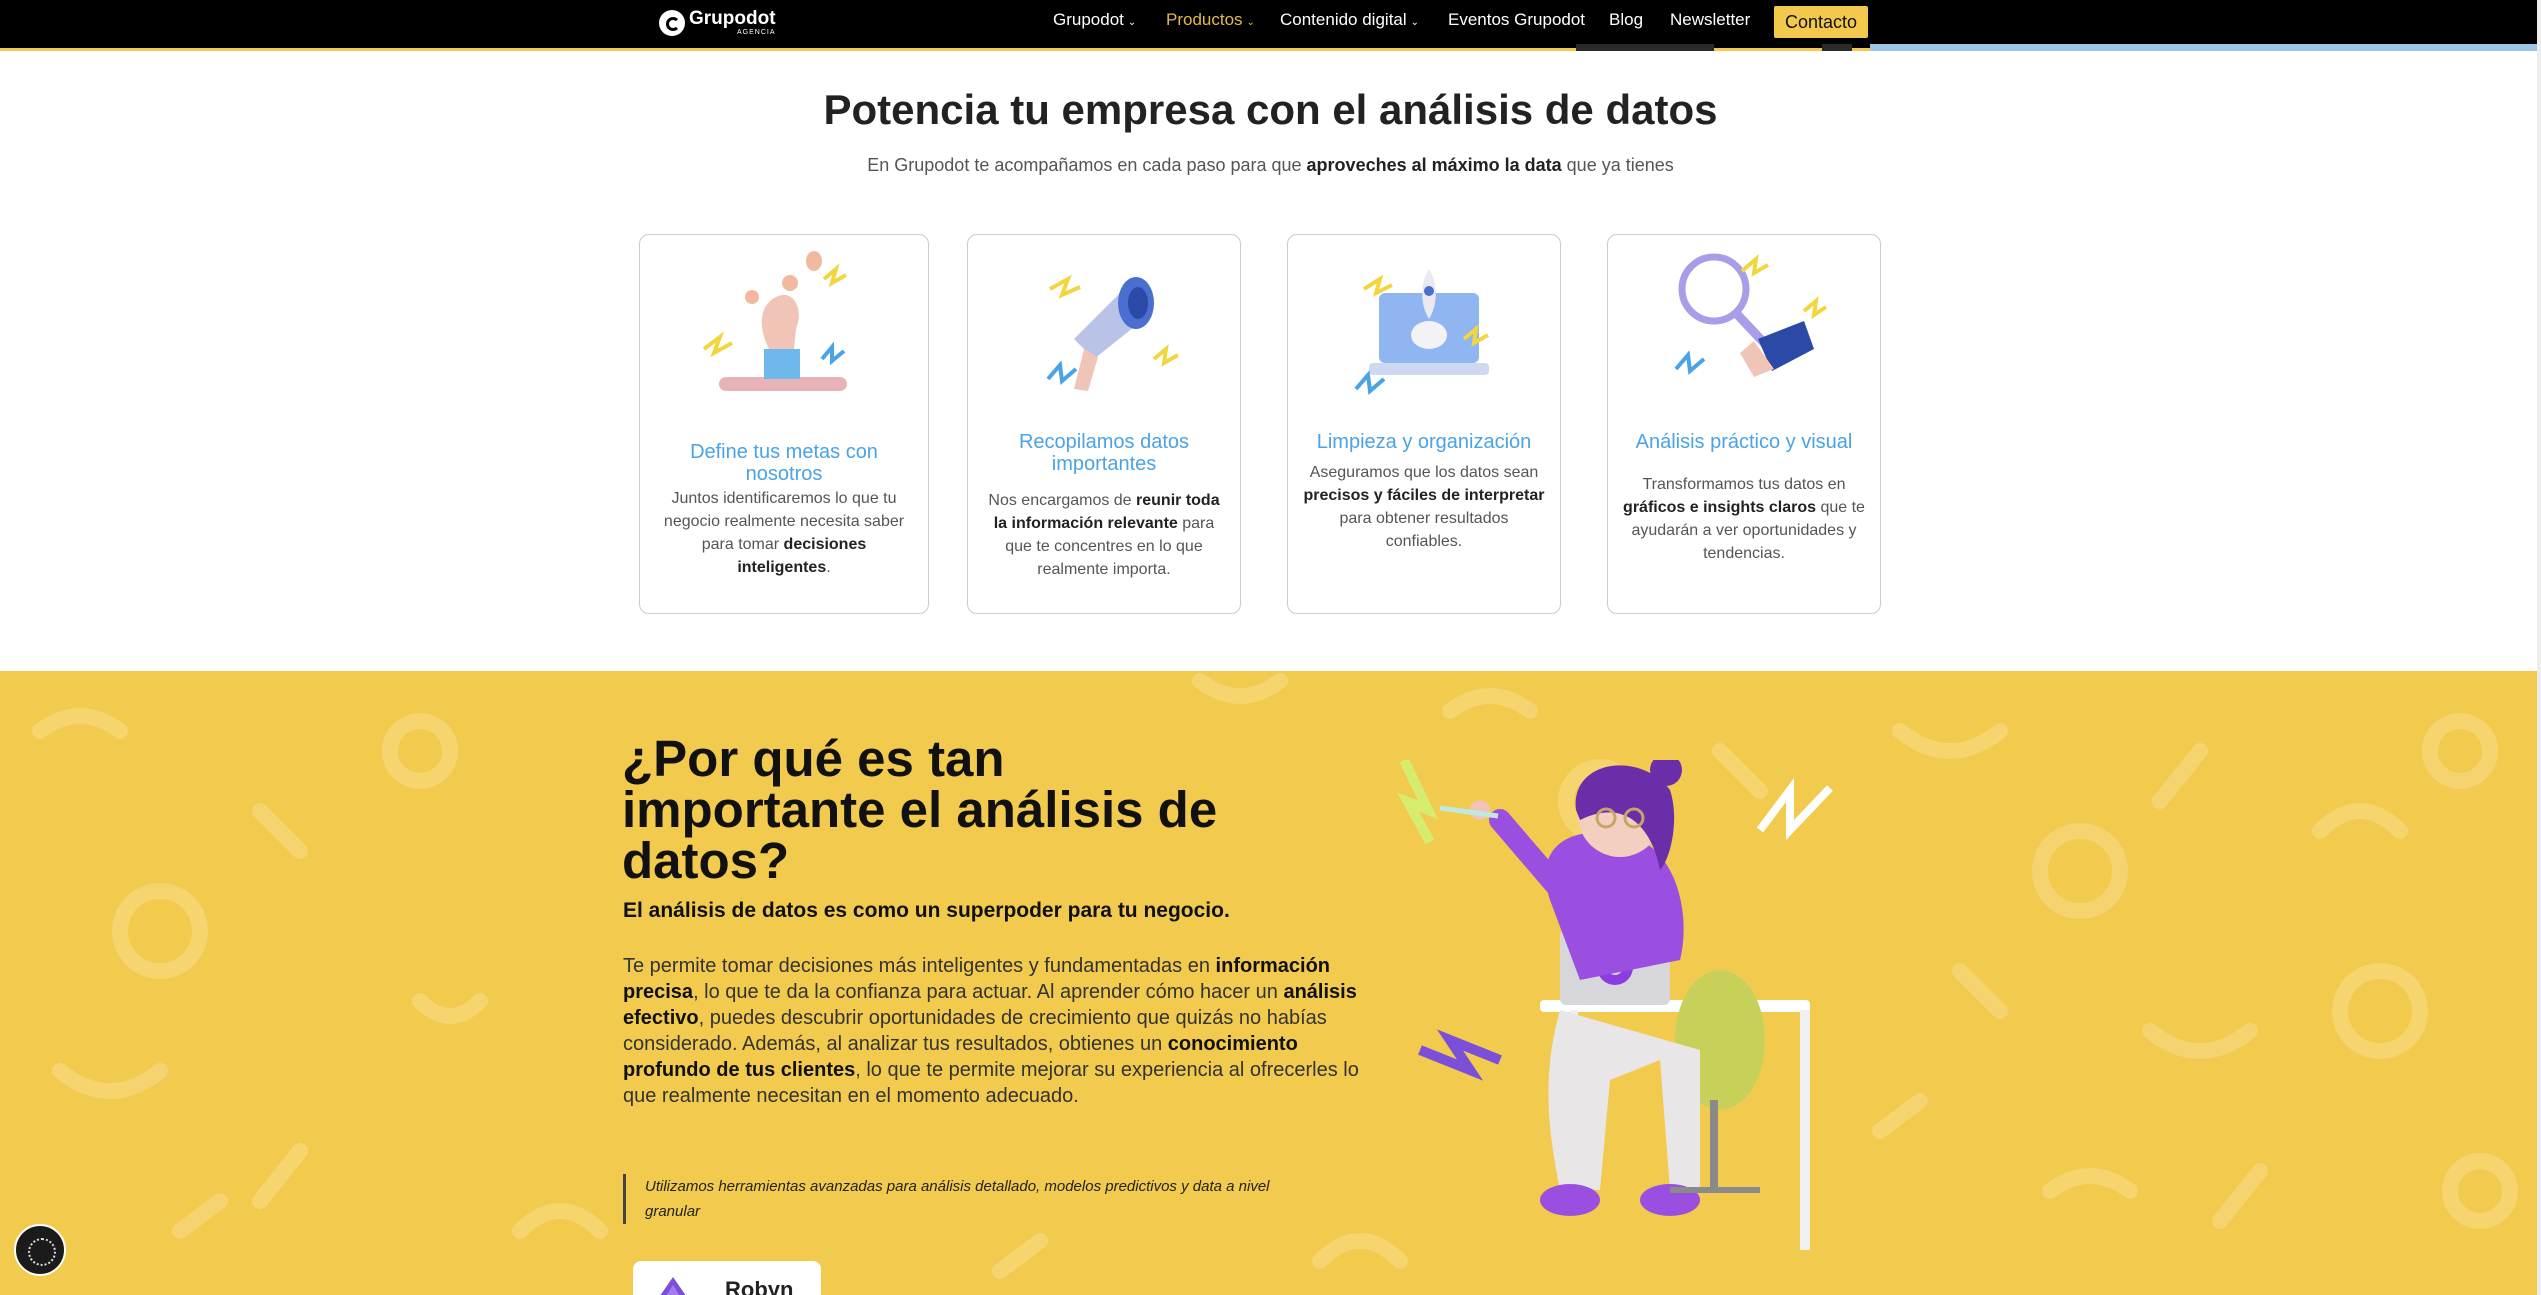 The image size is (2541, 1295). Describe the element at coordinates (1112, 332) in the screenshot. I see `megaphone-illustration` at that location.